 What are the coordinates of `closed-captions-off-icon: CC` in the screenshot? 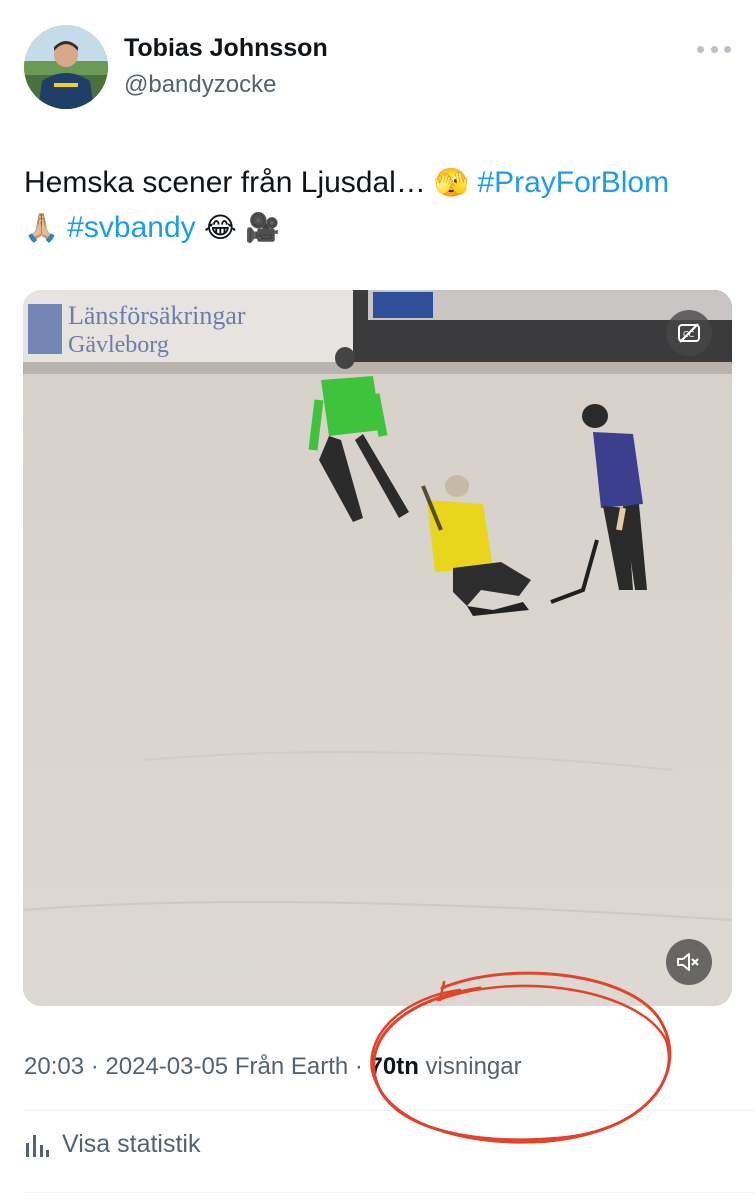 It's located at (689, 333).